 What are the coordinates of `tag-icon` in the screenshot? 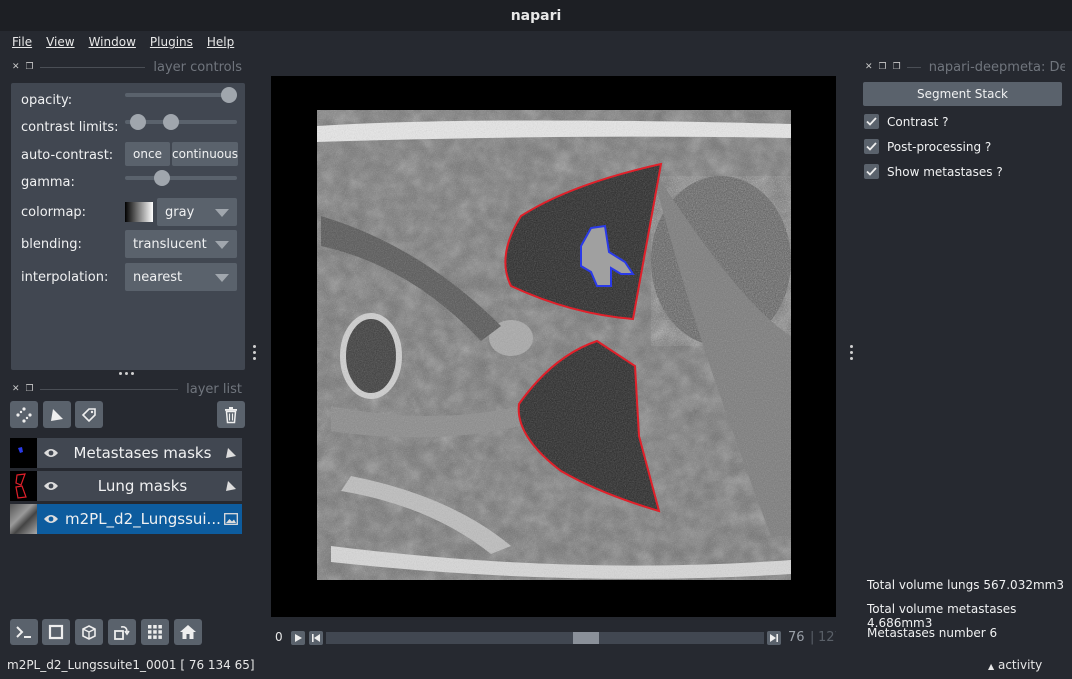 It's located at (88, 414).